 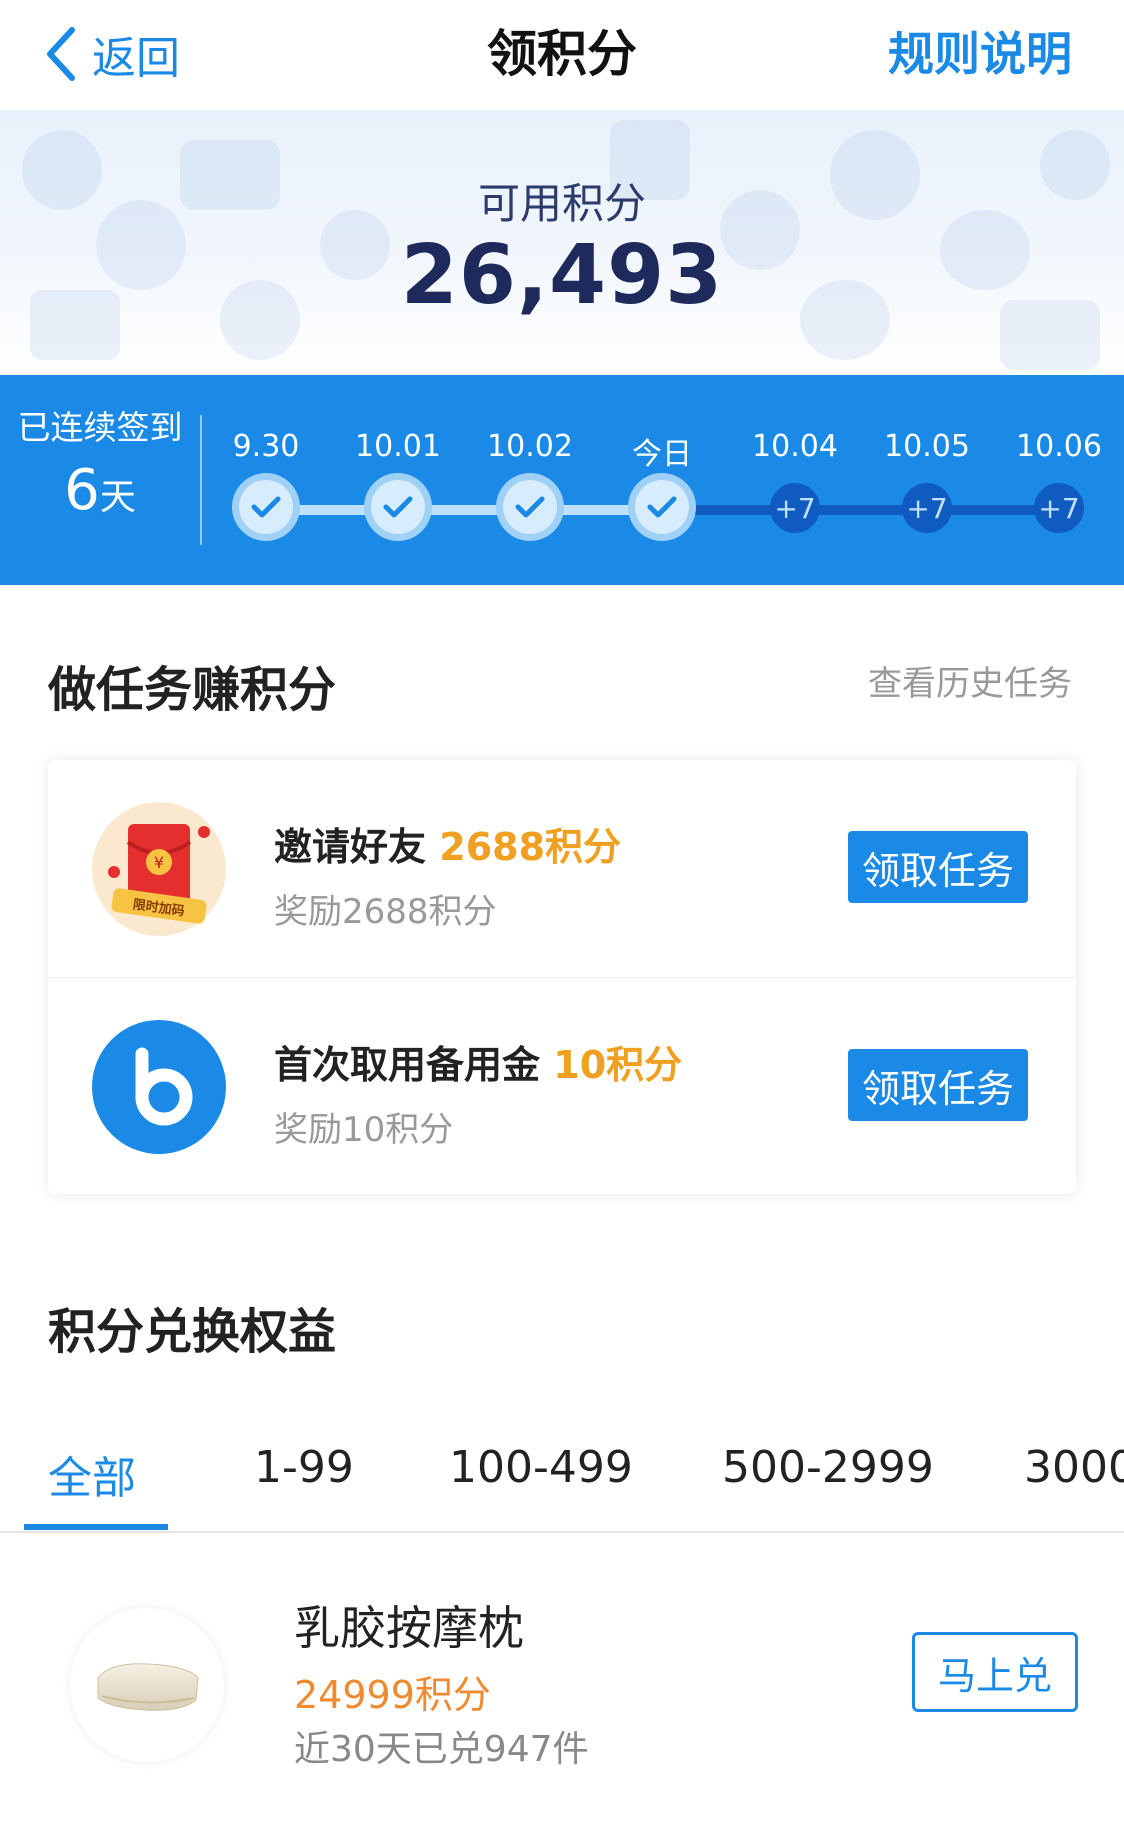 I want to click on task-title: 邀请好友, so click(x=350, y=847).